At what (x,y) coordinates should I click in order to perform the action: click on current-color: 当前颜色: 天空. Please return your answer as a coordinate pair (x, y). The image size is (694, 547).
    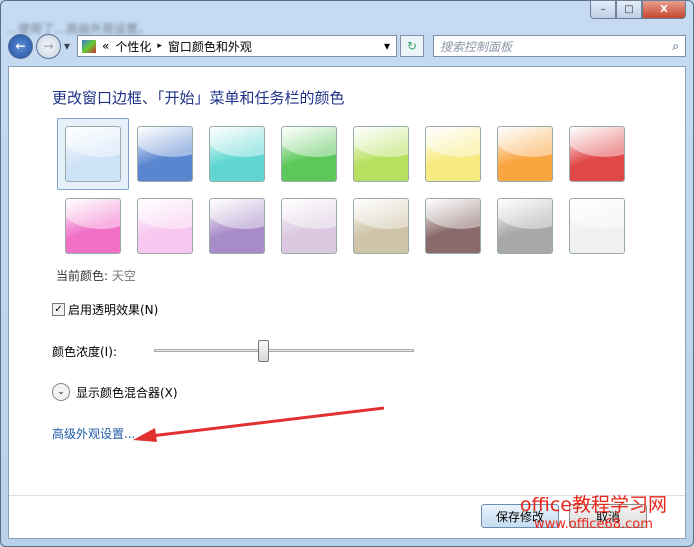
    Looking at the image, I should click on (96, 275).